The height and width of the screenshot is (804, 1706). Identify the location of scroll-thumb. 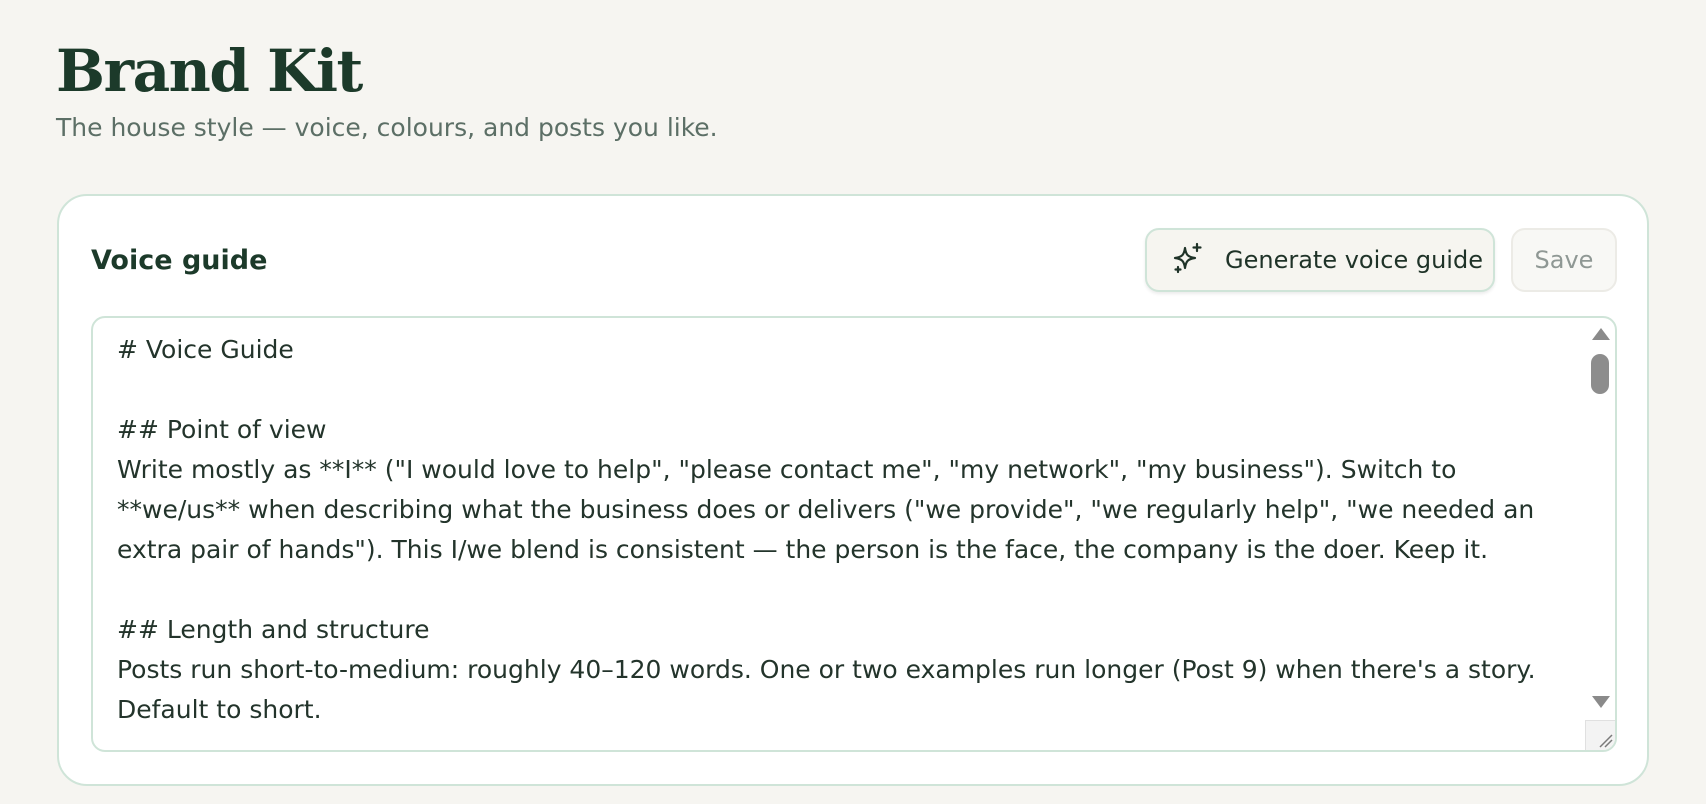
(1600, 374).